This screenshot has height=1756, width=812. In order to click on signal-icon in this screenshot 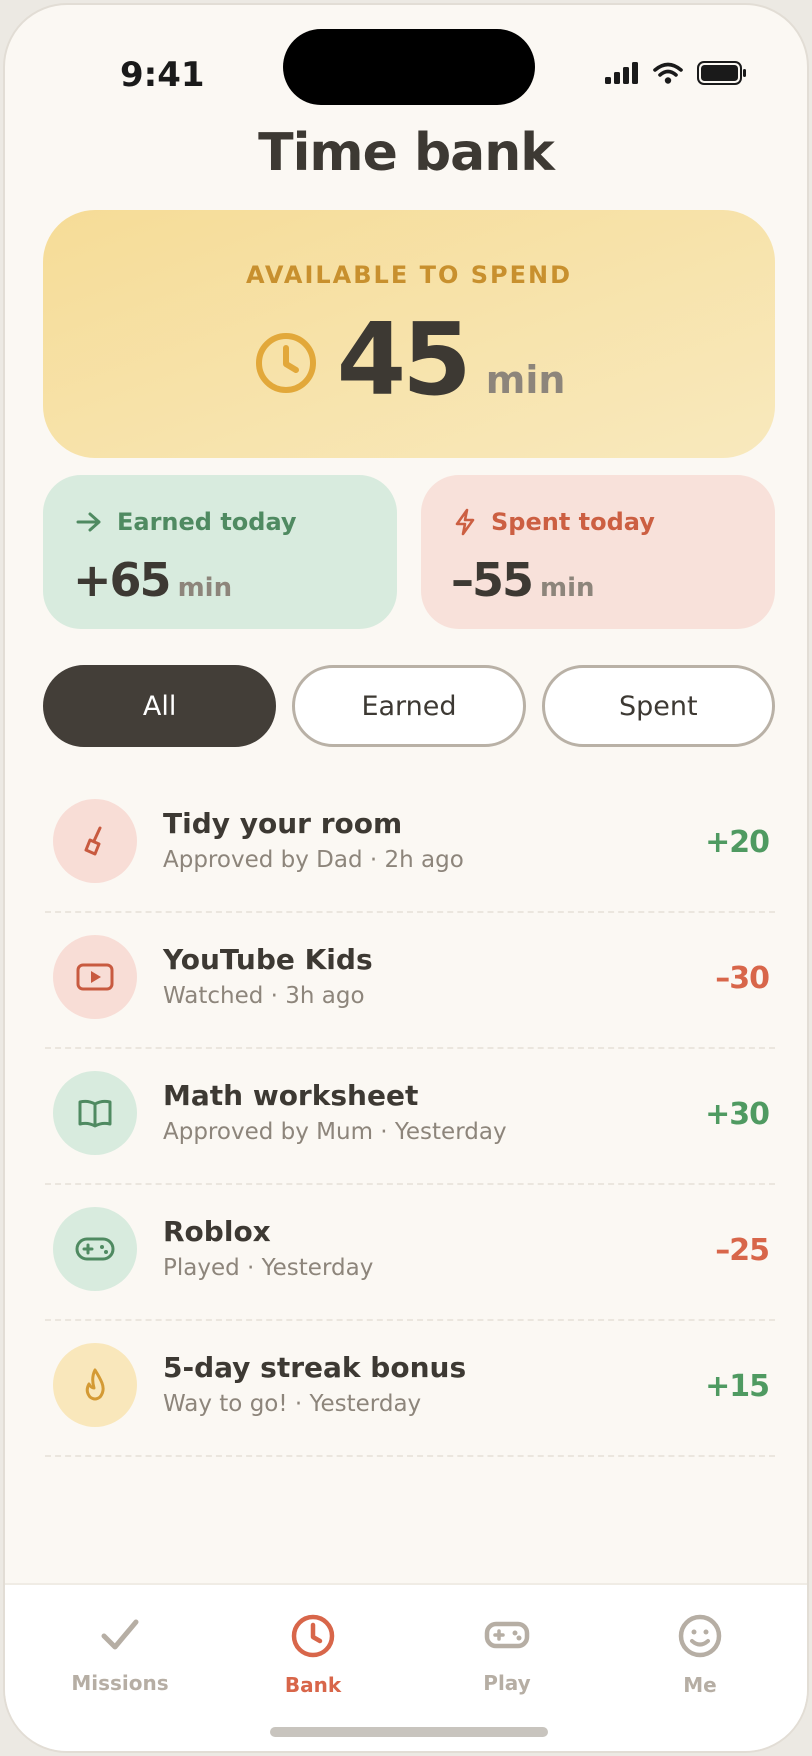, I will do `click(621, 73)`.